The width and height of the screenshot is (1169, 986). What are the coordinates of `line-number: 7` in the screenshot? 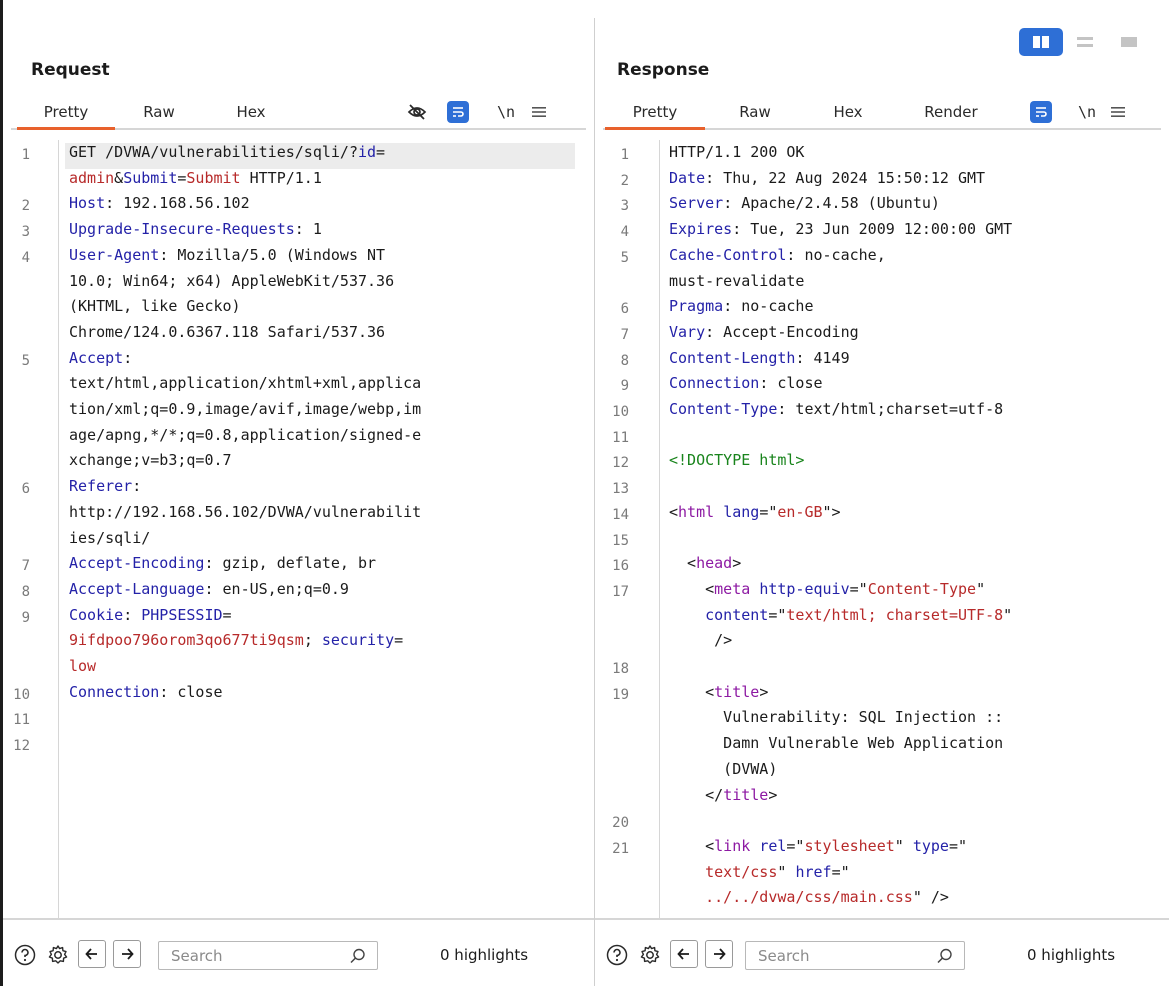 It's located at (25, 566).